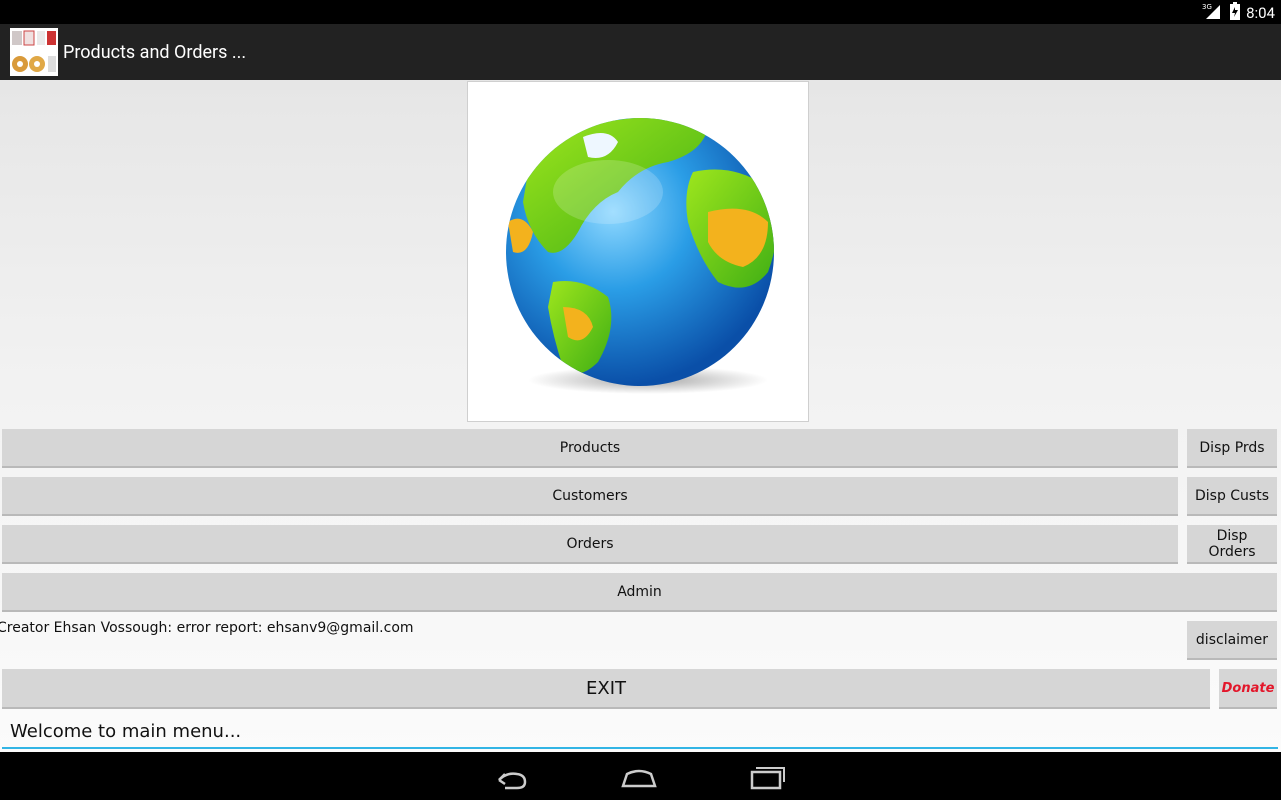 This screenshot has height=800, width=1281. I want to click on clock: 8:04, so click(1260, 13).